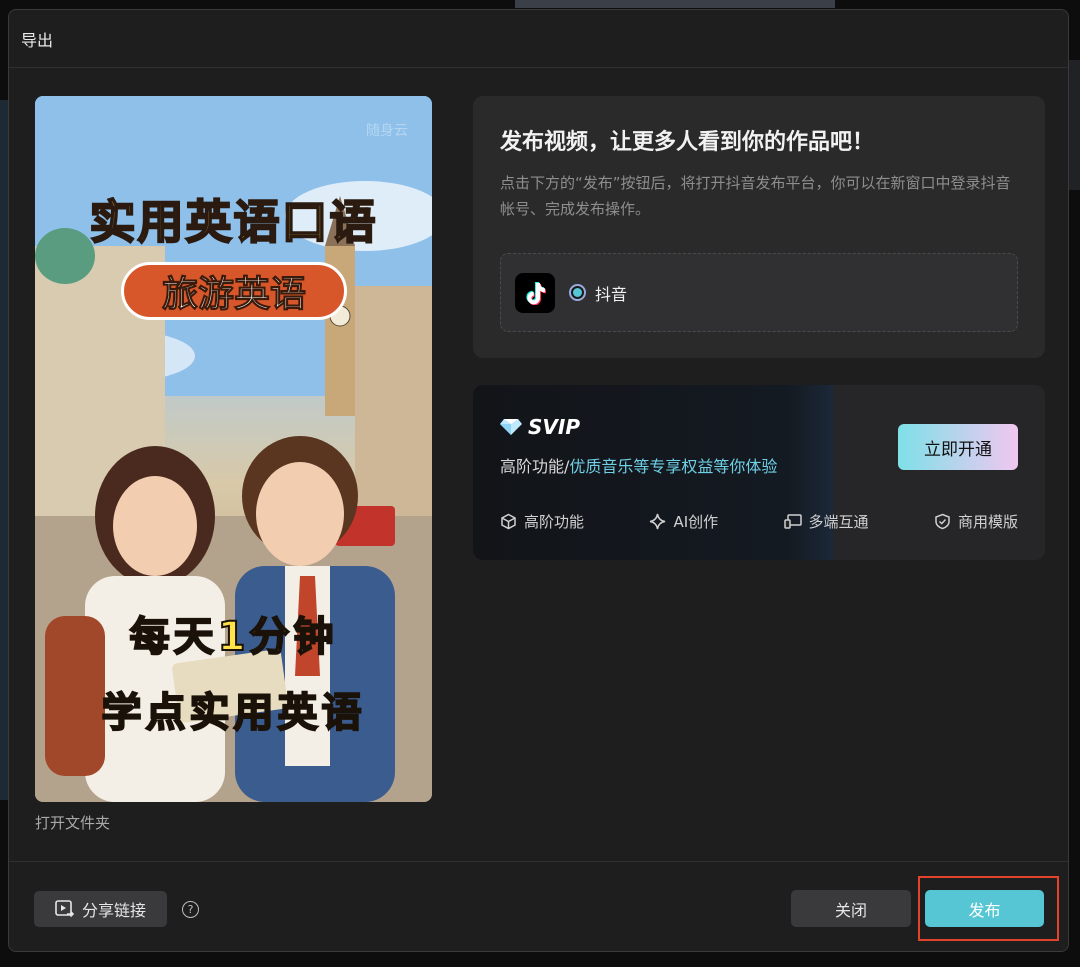 The width and height of the screenshot is (1080, 967). What do you see at coordinates (851, 908) in the screenshot?
I see `close-button: 关闭` at bounding box center [851, 908].